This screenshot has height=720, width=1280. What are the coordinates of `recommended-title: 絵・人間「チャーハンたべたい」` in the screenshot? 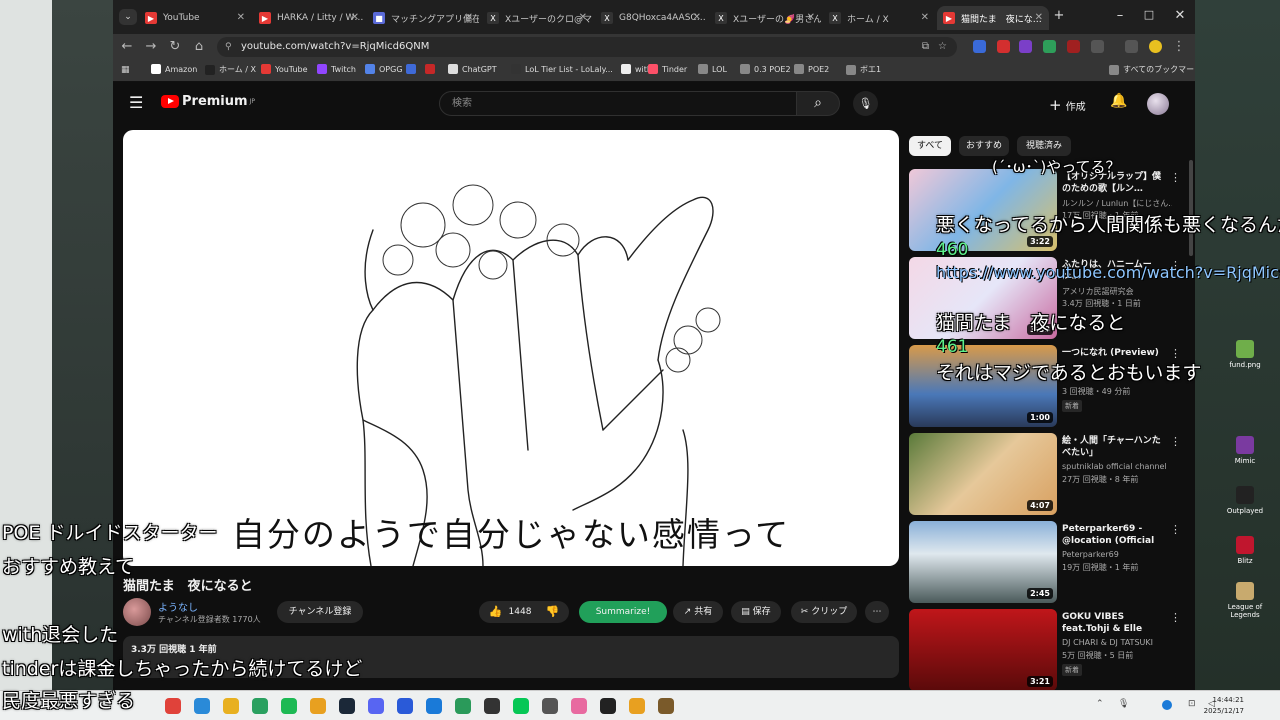 It's located at (1114, 447).